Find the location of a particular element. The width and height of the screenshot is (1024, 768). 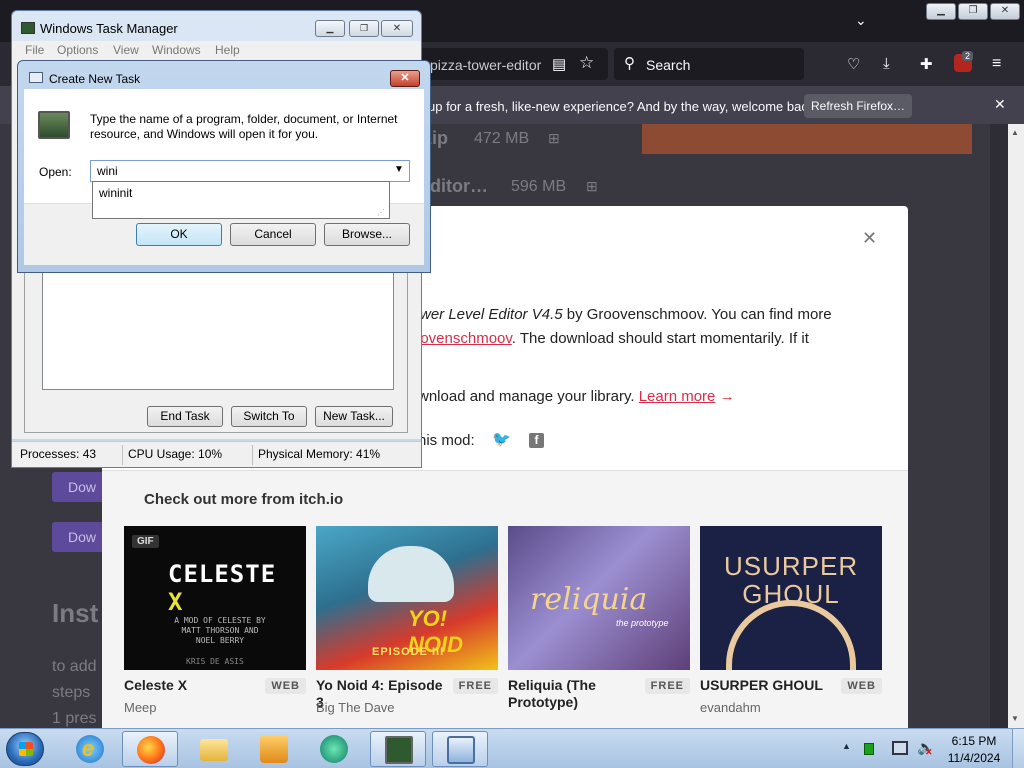

reader-view-icon: ▤ is located at coordinates (559, 64).